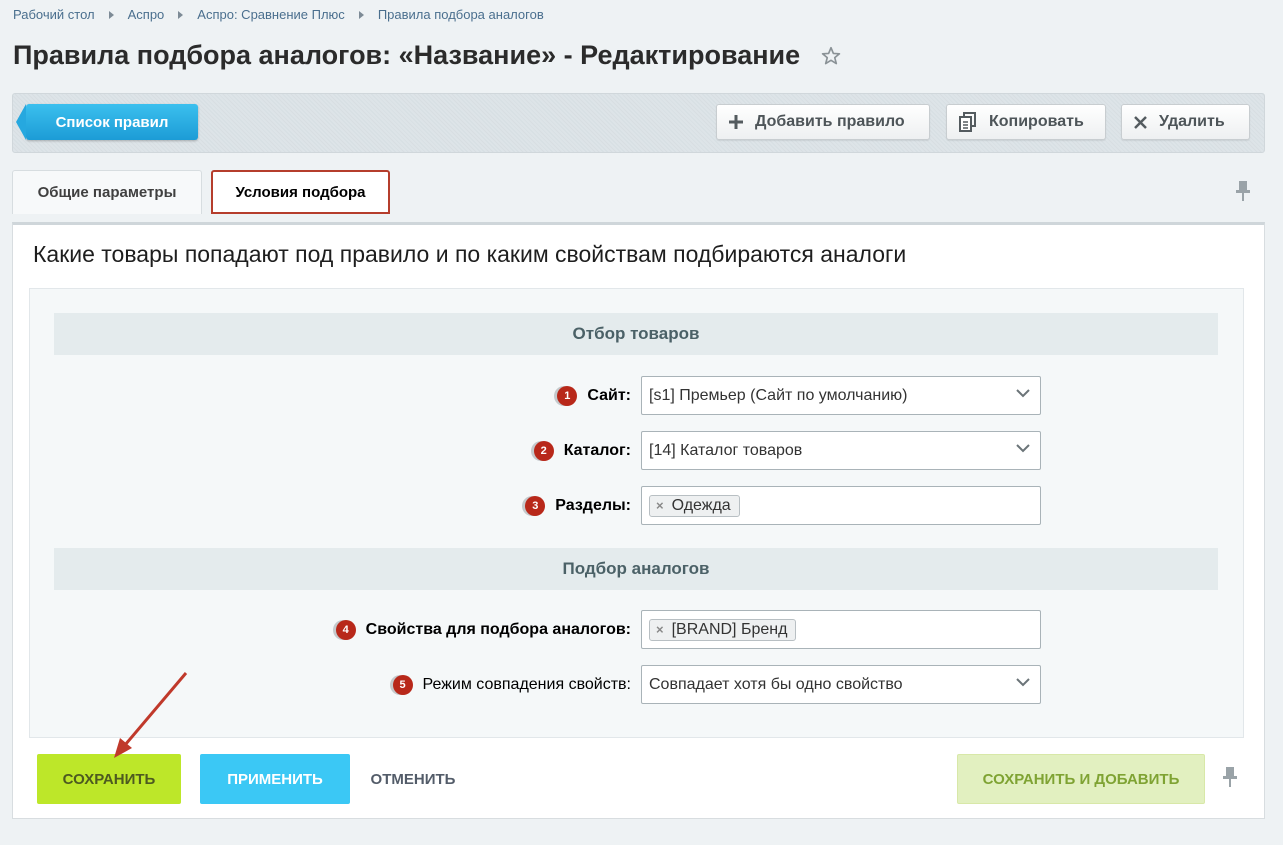 The image size is (1283, 845). Describe the element at coordinates (1192, 121) in the screenshot. I see `delete-label: Удалить` at that location.